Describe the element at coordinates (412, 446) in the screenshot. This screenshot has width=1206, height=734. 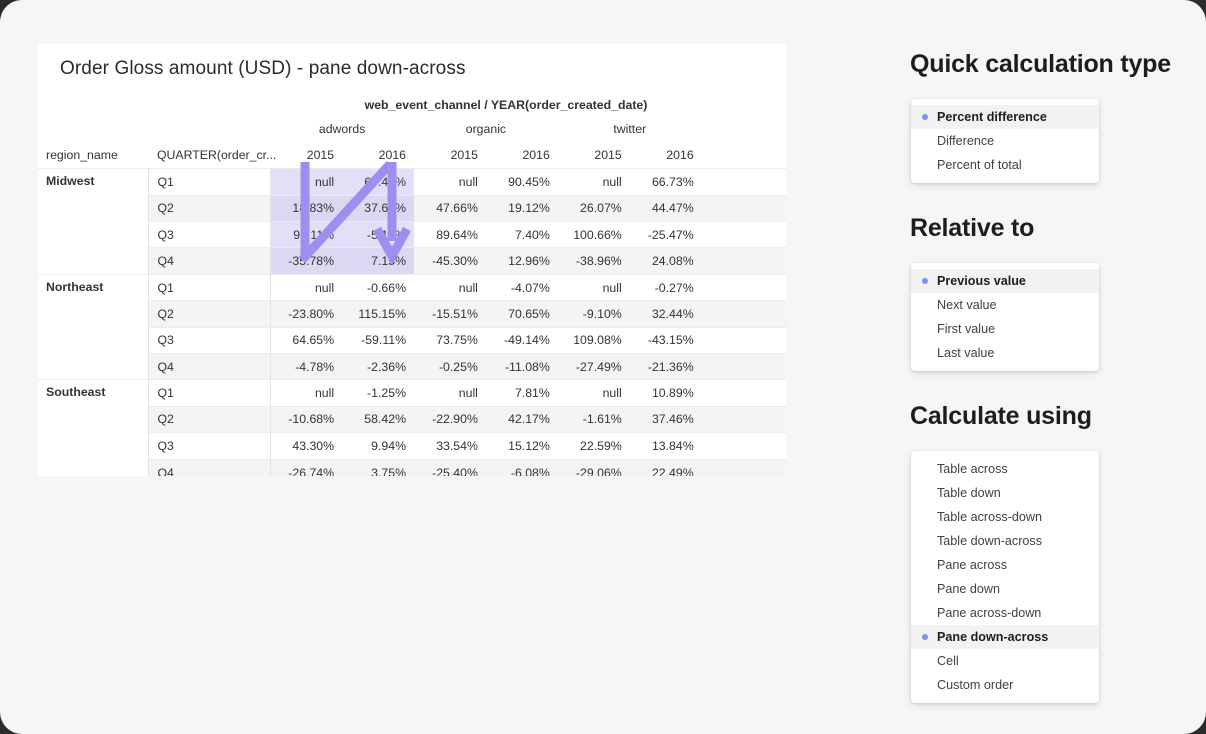
I see `table-row: Q3 43.30% 9.94% 33.54% 15.12% 22.59% 13.84%` at that location.